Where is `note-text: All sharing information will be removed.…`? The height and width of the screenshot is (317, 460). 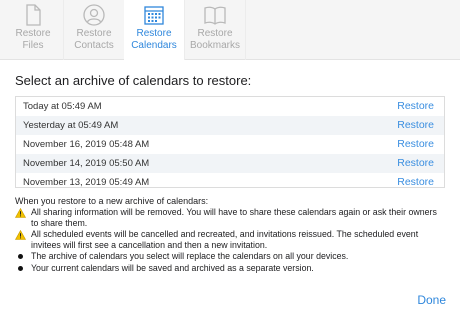
note-text: All sharing information will be removed.… is located at coordinates (234, 217).